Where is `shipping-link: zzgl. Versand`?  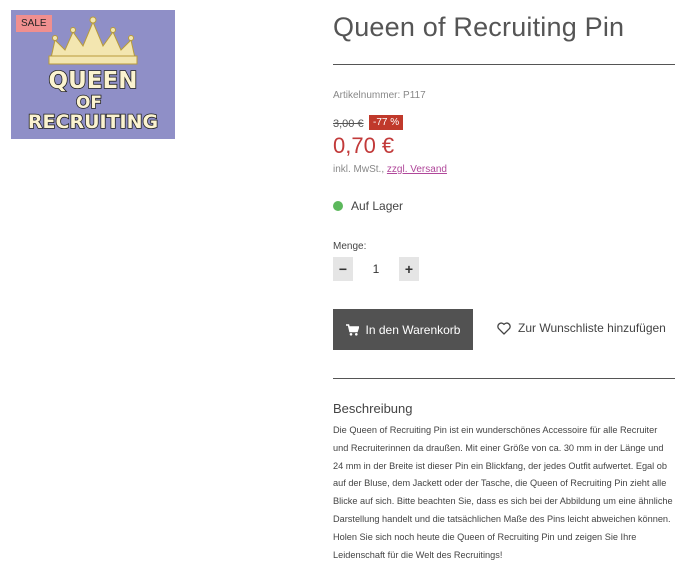 shipping-link: zzgl. Versand is located at coordinates (417, 169).